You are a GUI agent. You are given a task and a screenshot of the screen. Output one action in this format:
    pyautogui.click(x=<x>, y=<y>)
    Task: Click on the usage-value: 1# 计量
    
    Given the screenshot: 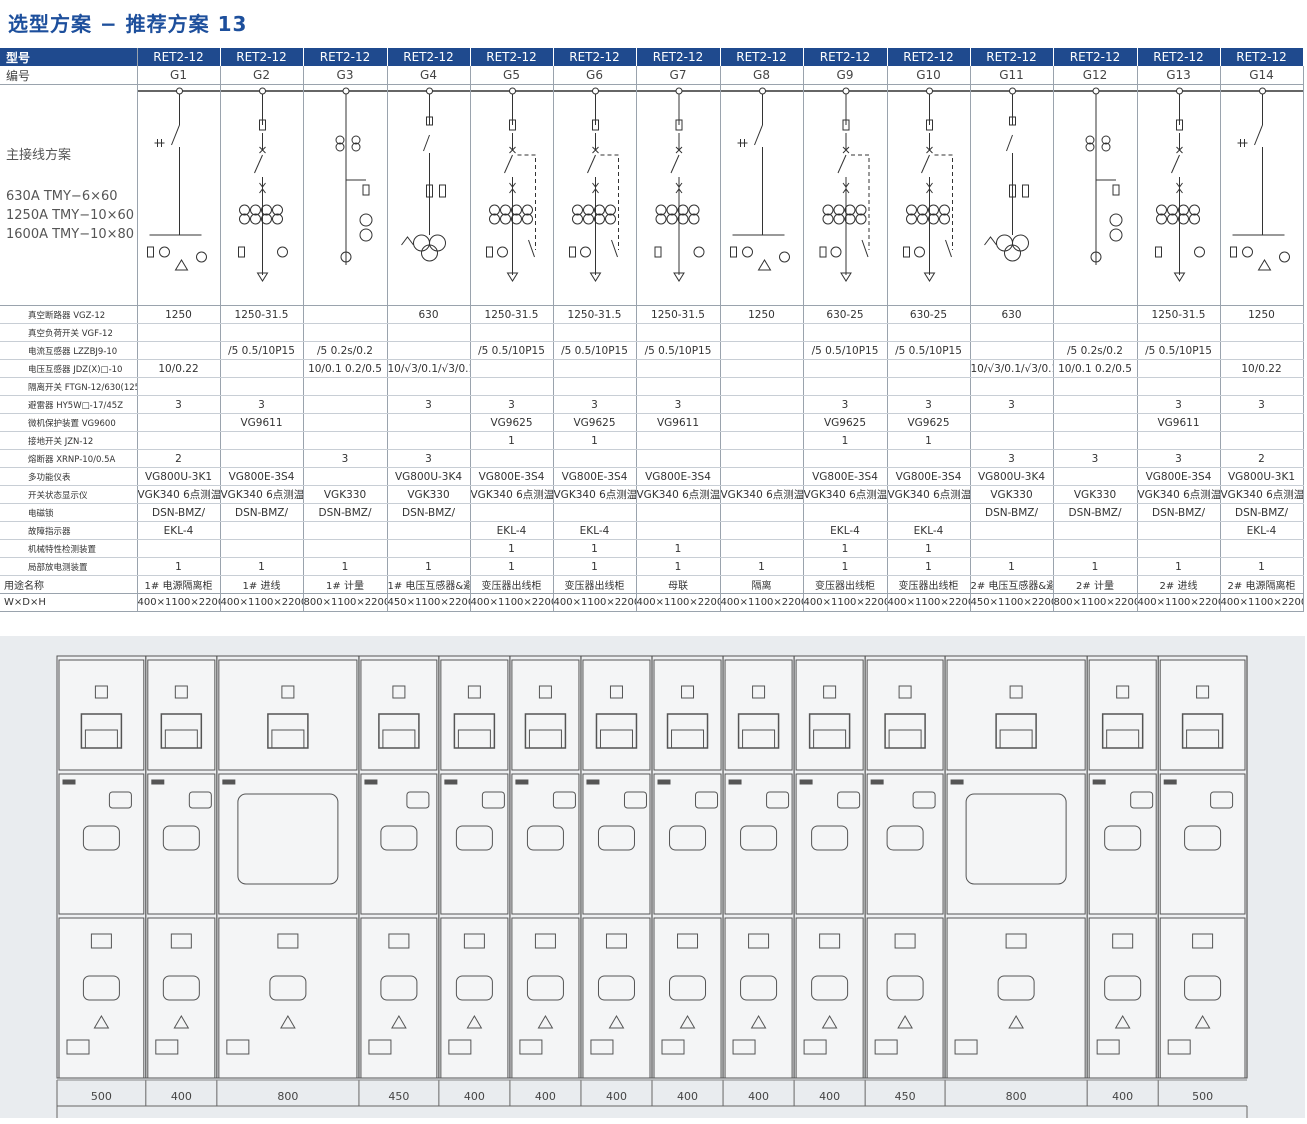 What is the action you would take?
    pyautogui.click(x=345, y=584)
    